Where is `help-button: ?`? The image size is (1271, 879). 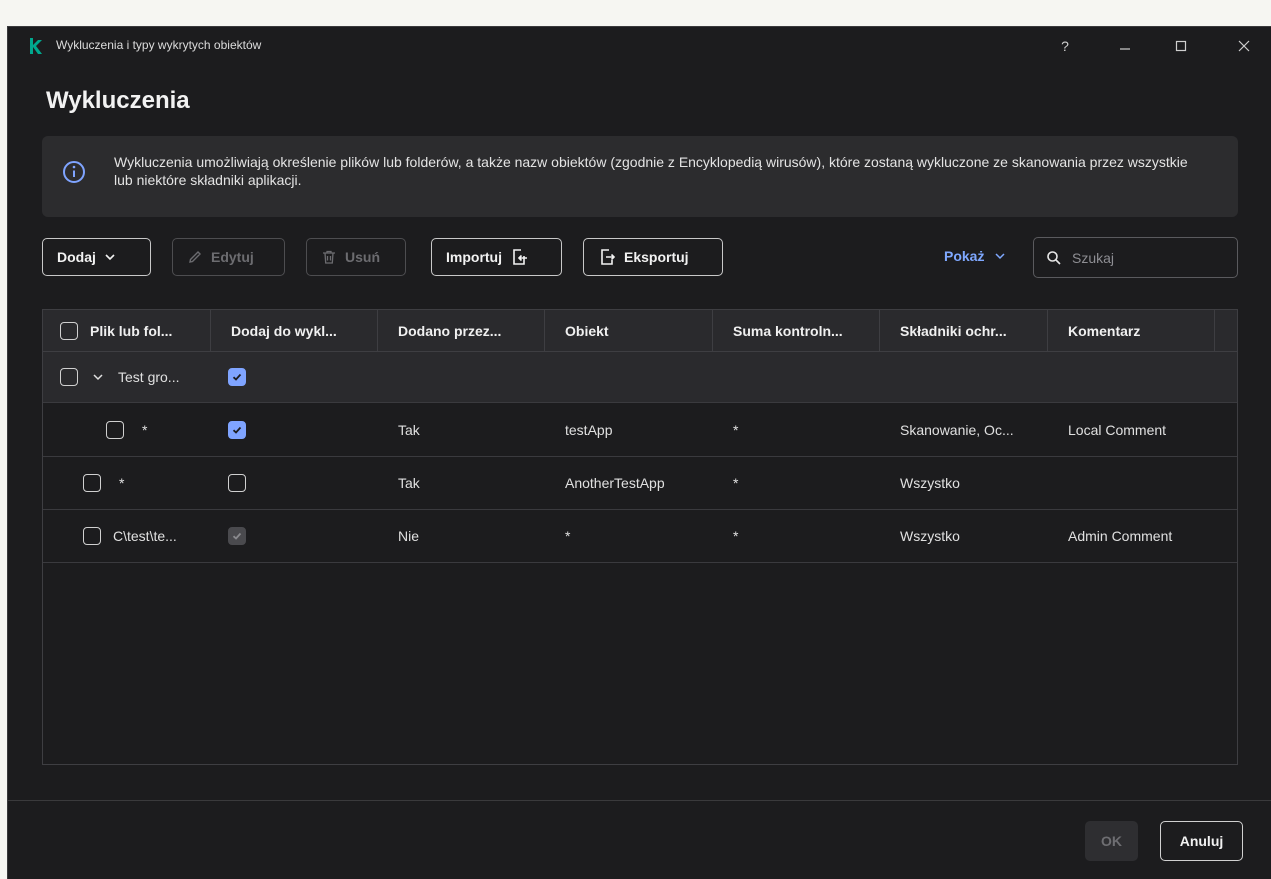 help-button: ? is located at coordinates (1065, 46).